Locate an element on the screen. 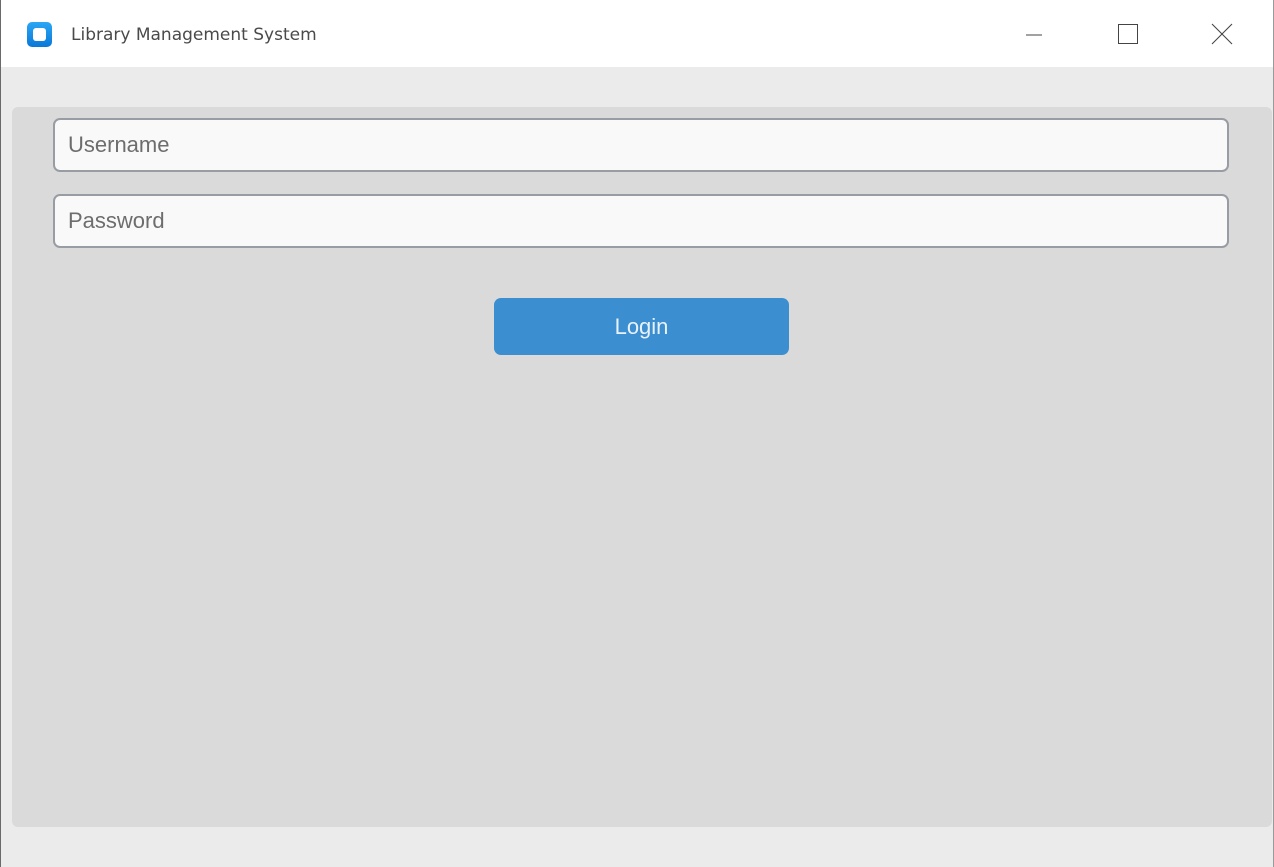 This screenshot has height=867, width=1274. login-button: Login is located at coordinates (641, 326).